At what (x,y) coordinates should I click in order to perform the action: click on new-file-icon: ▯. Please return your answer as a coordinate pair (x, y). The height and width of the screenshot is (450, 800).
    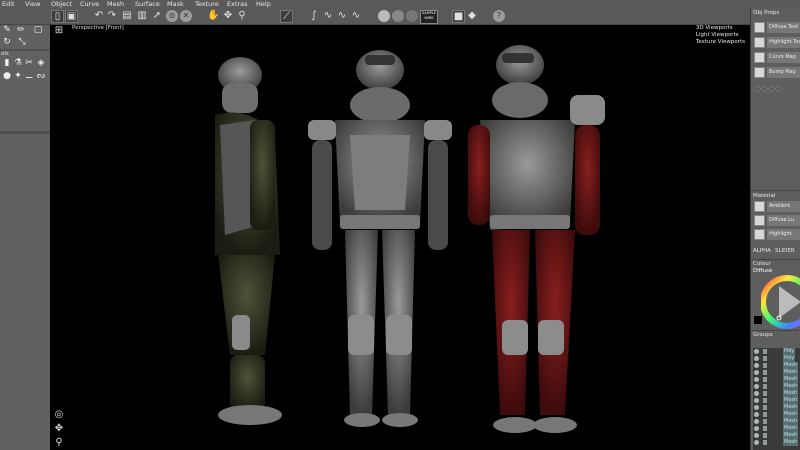
    Looking at the image, I should click on (57, 16).